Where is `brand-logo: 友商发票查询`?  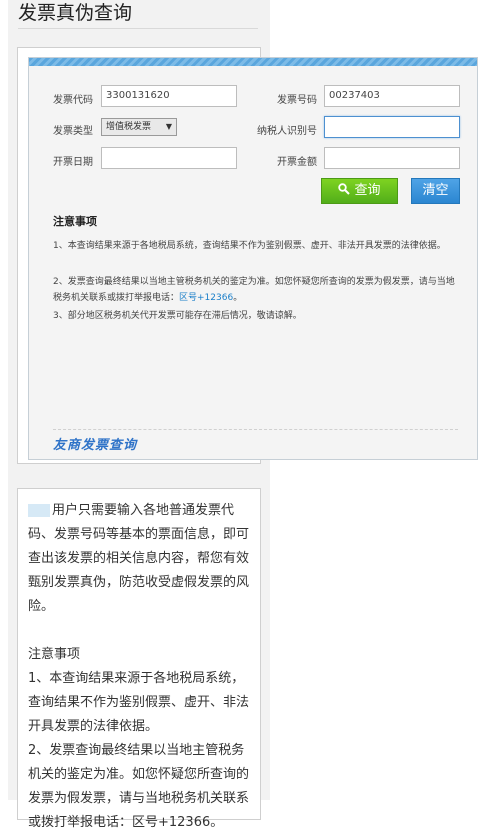 brand-logo: 友商发票查询 is located at coordinates (95, 445).